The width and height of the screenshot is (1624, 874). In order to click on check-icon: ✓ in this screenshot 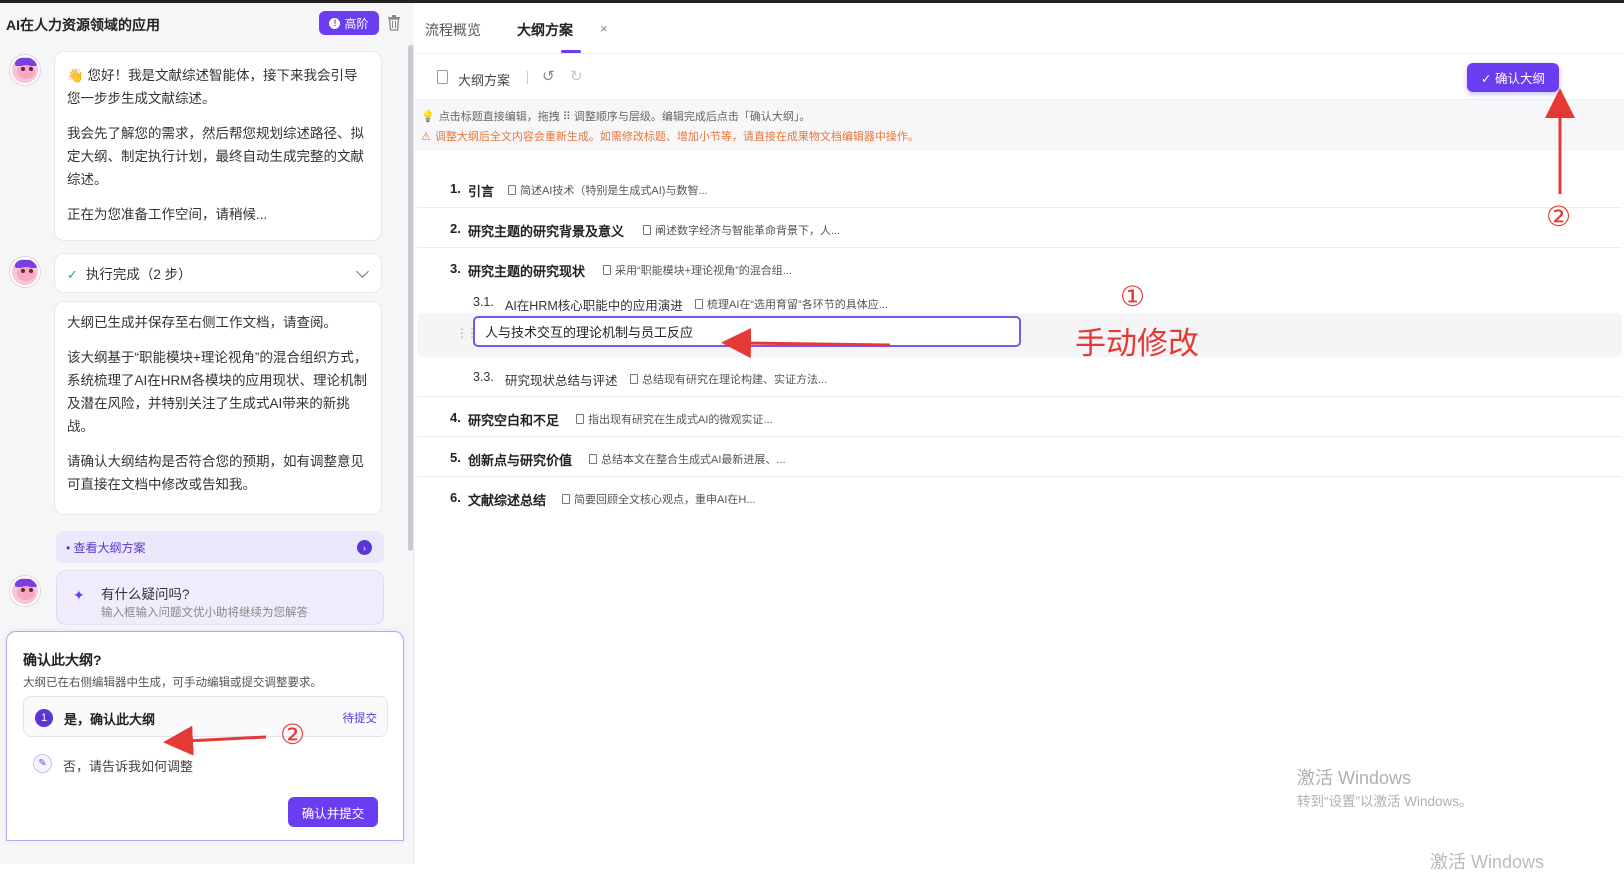, I will do `click(72, 274)`.